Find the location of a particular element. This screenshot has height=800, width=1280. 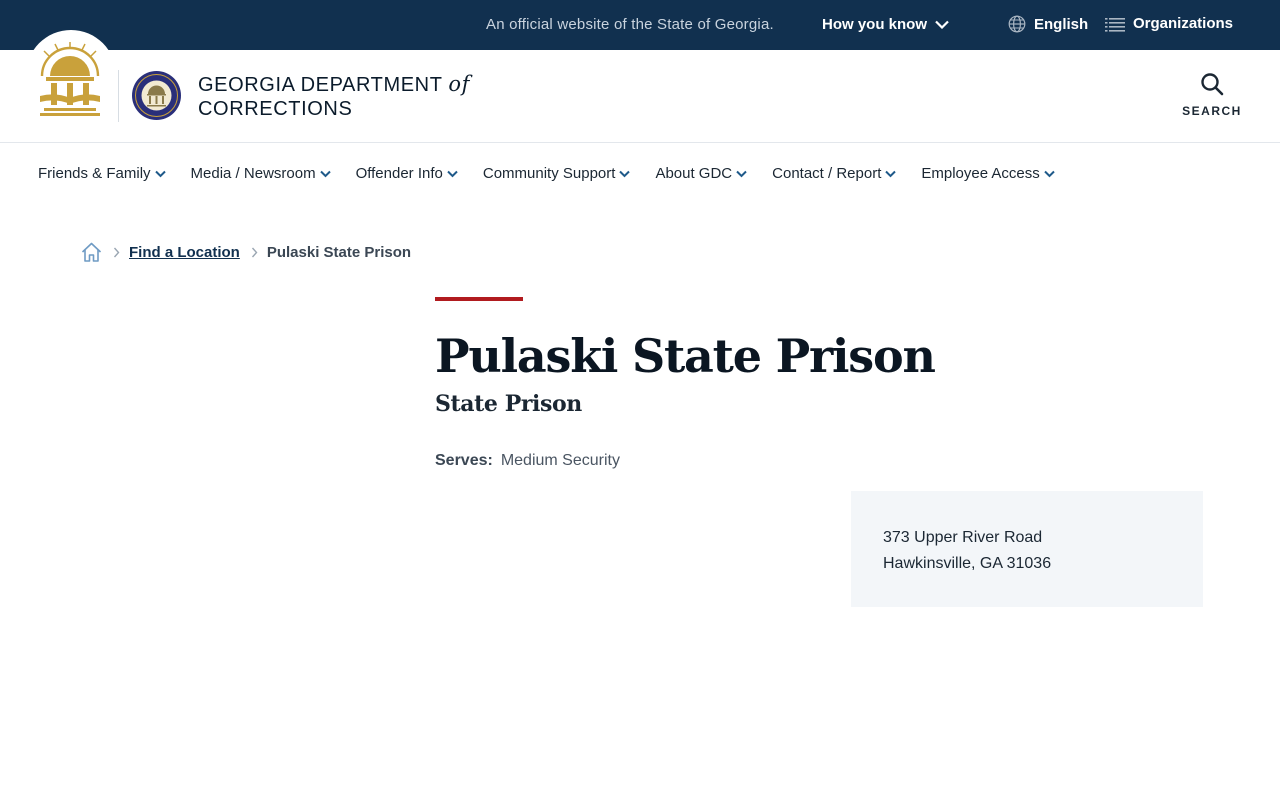

home-icon is located at coordinates (91, 252).